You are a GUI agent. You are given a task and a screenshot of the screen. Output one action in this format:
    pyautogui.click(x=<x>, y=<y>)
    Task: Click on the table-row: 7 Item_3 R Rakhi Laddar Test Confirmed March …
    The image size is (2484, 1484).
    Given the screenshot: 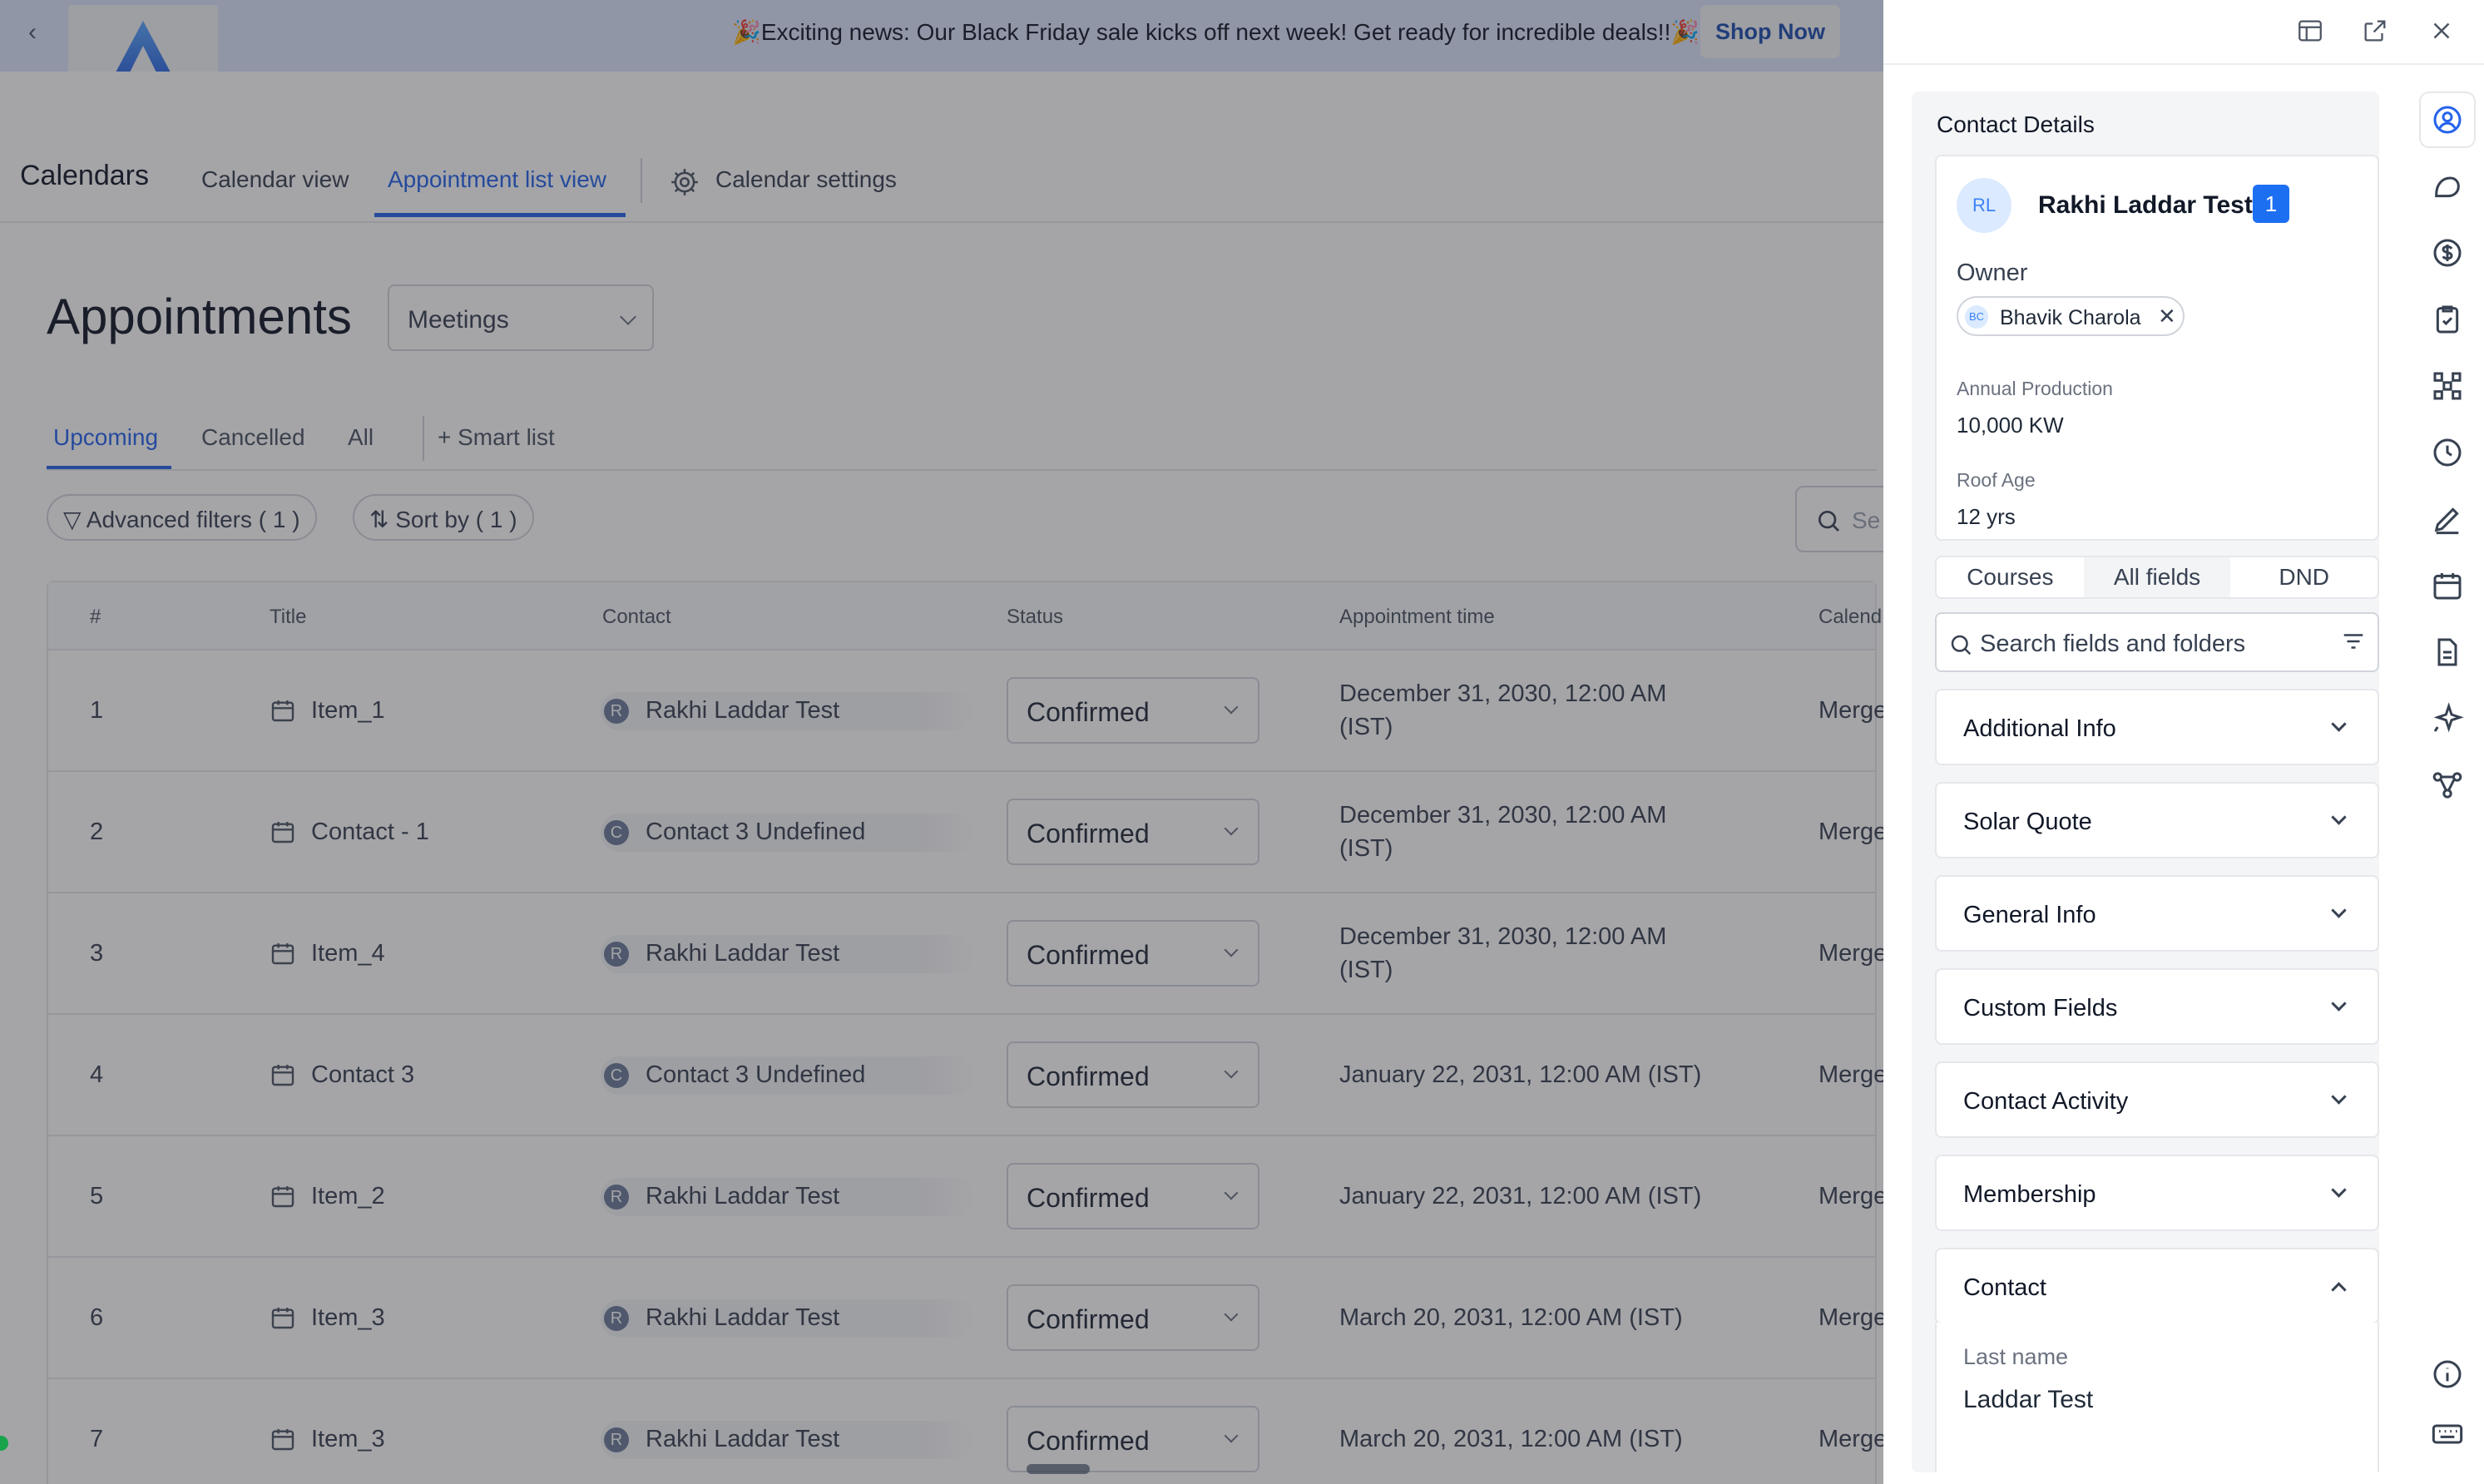 What is the action you would take?
    pyautogui.click(x=965, y=1431)
    